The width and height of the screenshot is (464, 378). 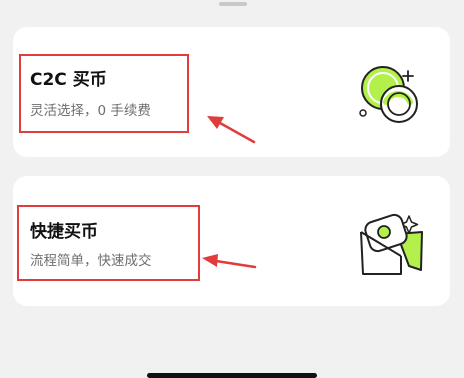 I want to click on quick-buy-icon, so click(x=391, y=244).